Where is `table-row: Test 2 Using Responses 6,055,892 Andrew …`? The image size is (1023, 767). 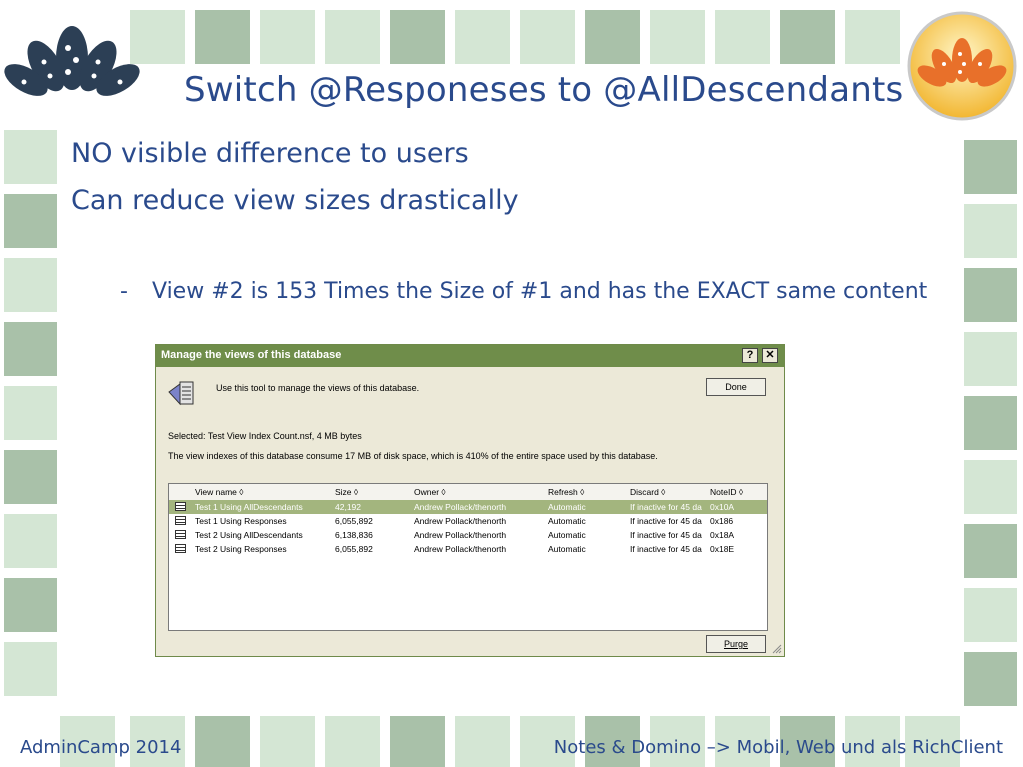 table-row: Test 2 Using Responses 6,055,892 Andrew … is located at coordinates (468, 549).